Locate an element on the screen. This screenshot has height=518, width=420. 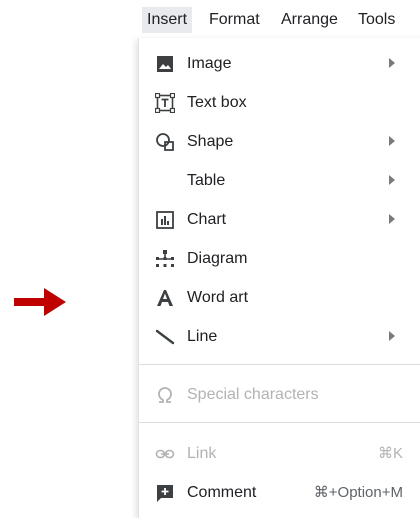
shape-icon is located at coordinates (165, 142).